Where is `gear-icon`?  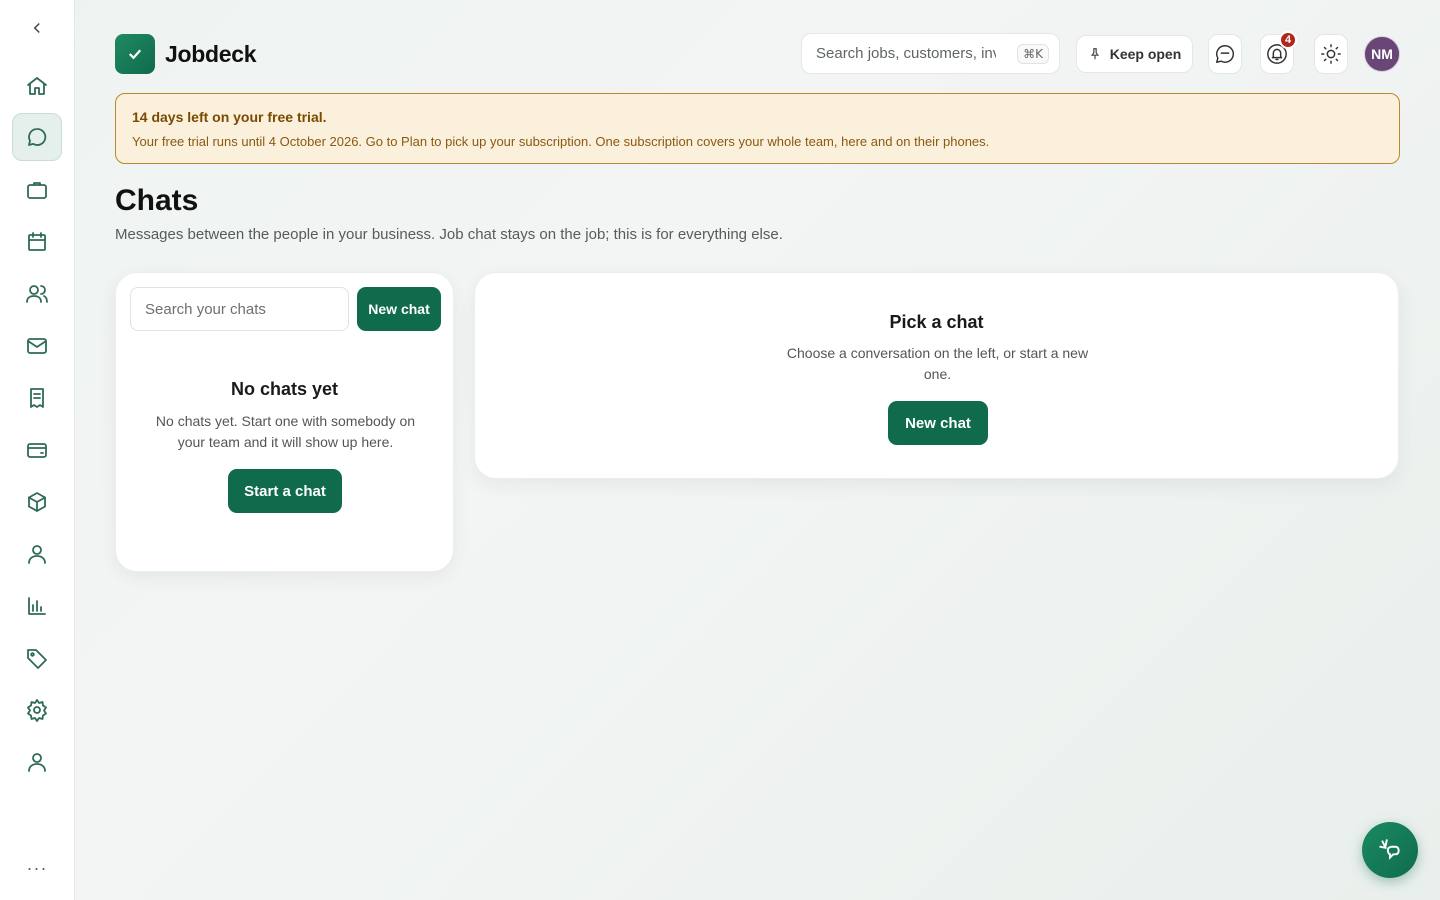
gear-icon is located at coordinates (37, 710).